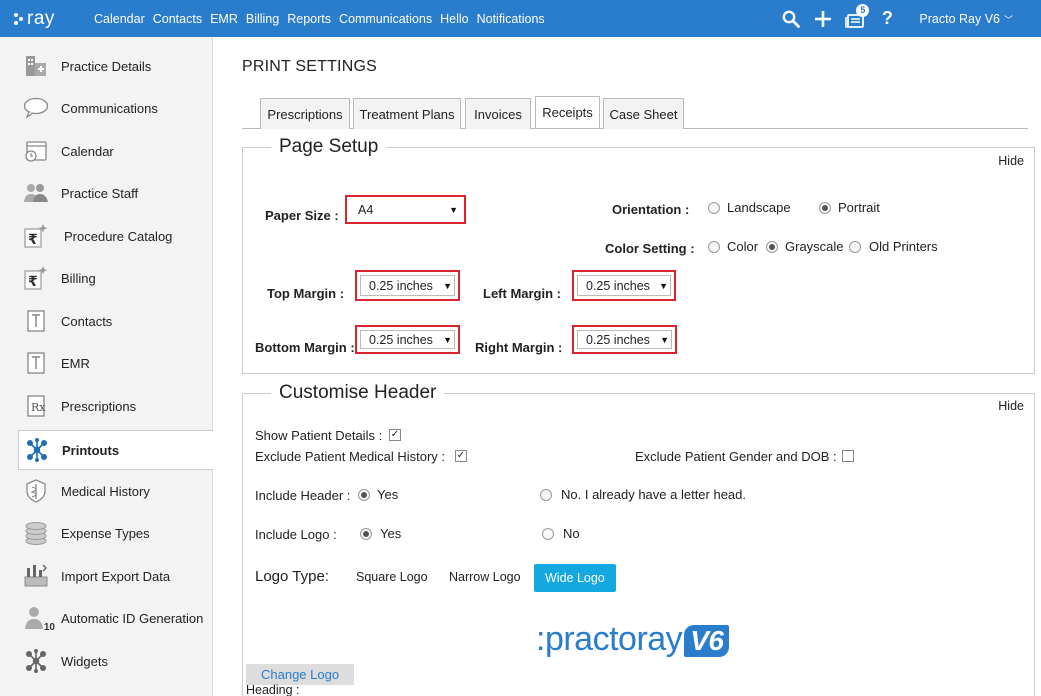  Describe the element at coordinates (522, 293) in the screenshot. I see `left-margin-label: Left Margin :` at that location.